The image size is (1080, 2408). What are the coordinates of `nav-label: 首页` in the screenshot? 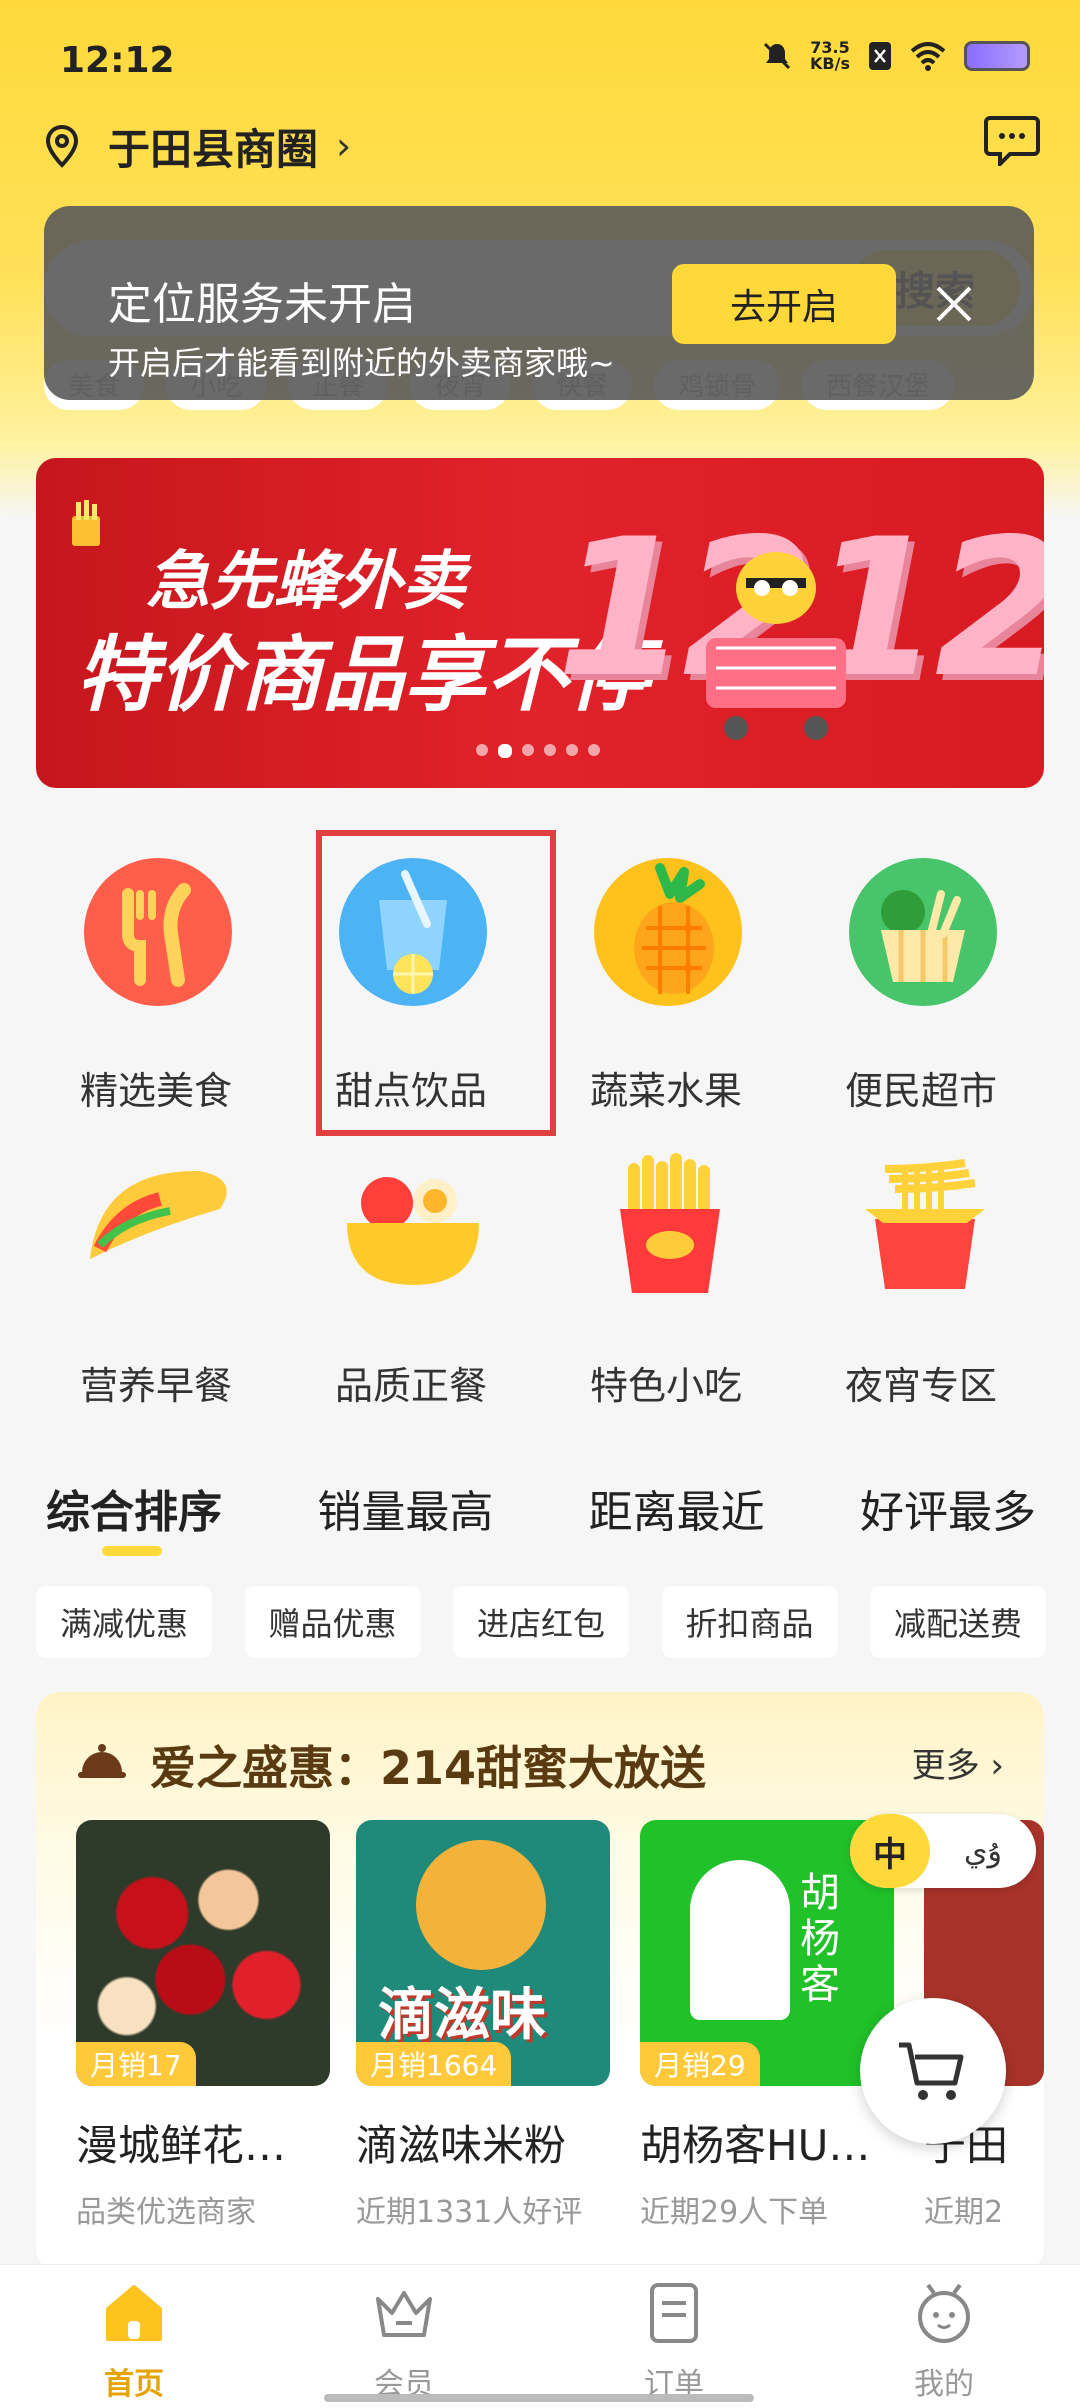 It's located at (134, 2384).